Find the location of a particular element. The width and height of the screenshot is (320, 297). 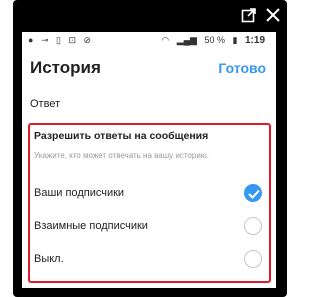

battery-icon: ▮ is located at coordinates (235, 40).